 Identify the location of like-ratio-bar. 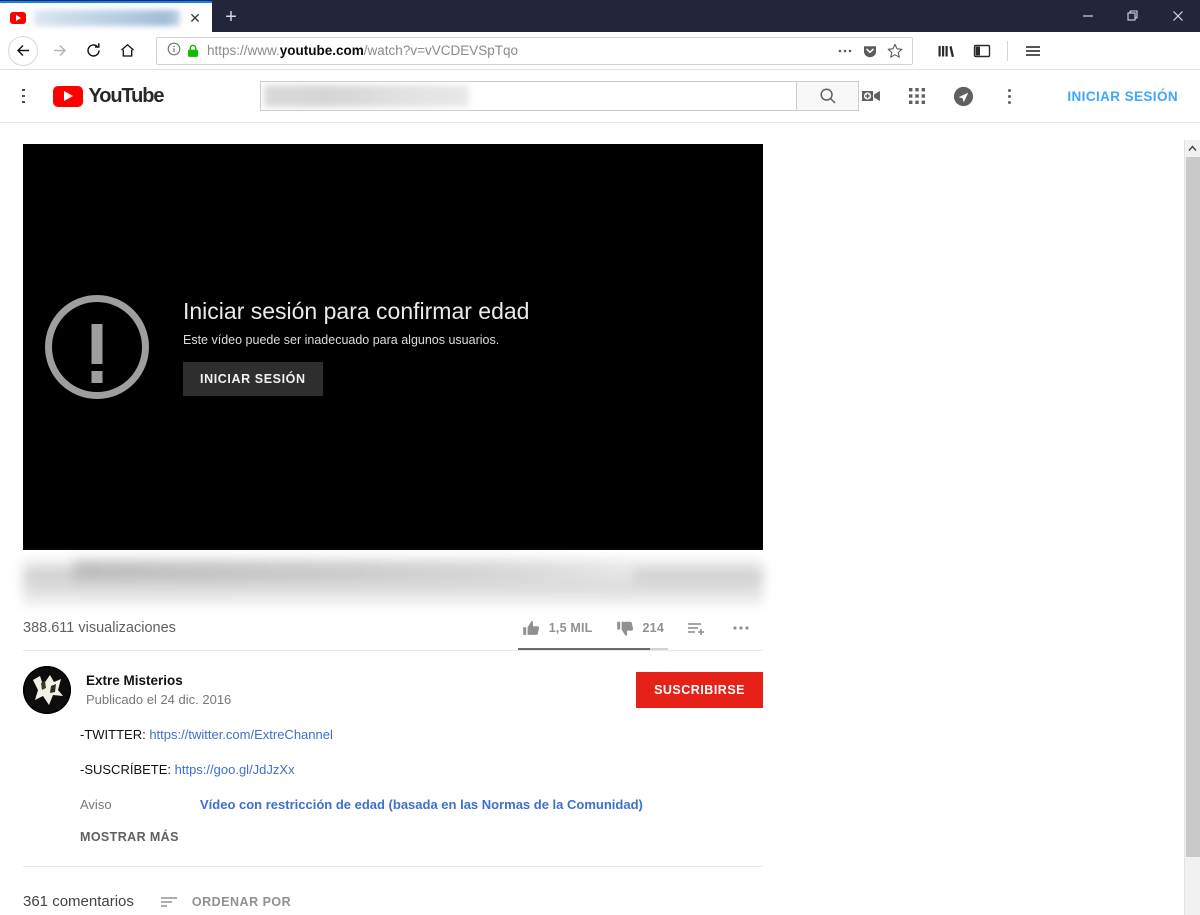
(593, 649).